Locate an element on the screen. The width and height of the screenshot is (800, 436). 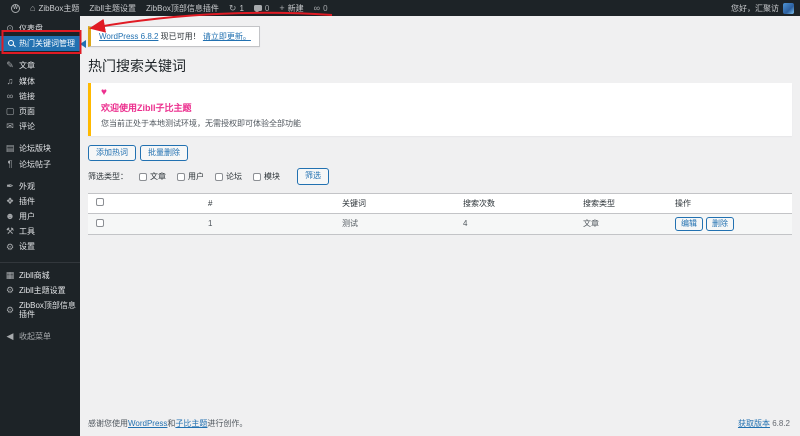
sidebar-item-pages: ▢ 页面 is located at coordinates (40, 111).